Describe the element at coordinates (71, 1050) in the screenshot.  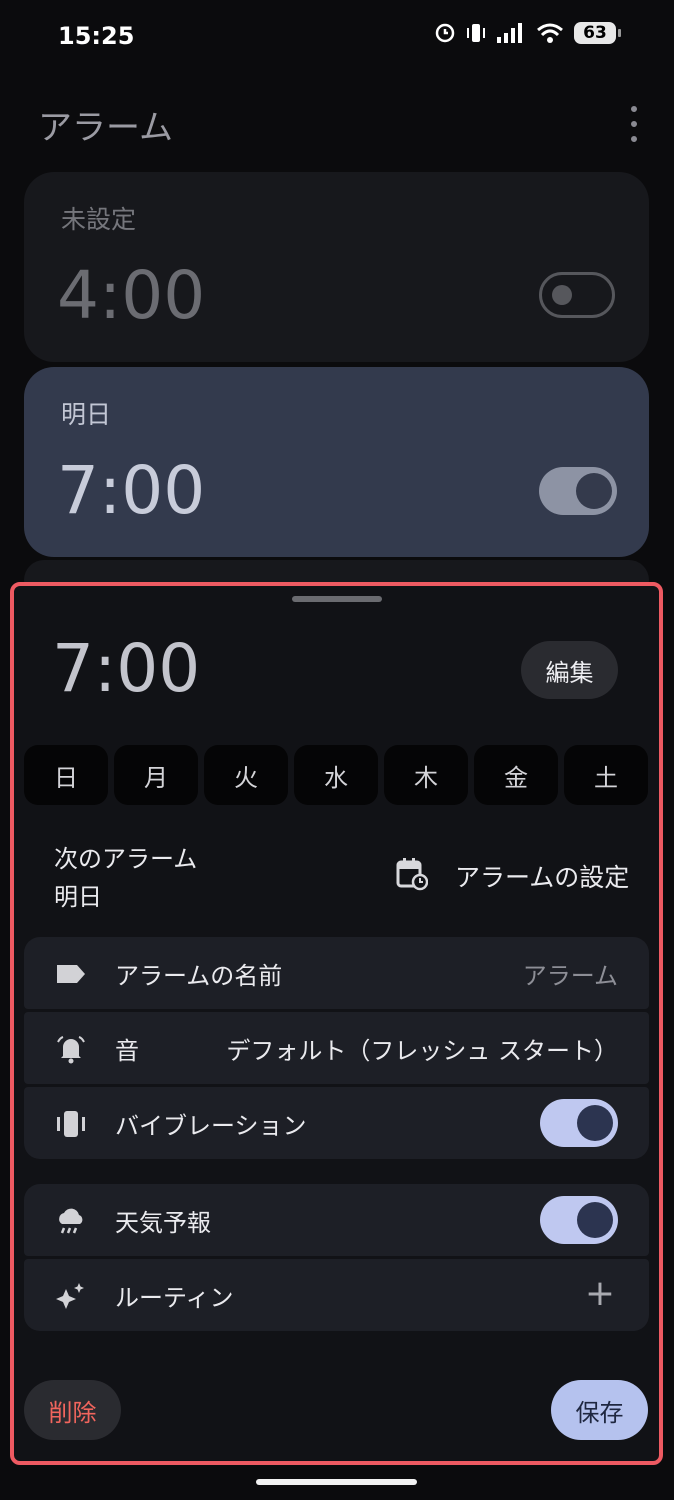
I see `bell-icon` at that location.